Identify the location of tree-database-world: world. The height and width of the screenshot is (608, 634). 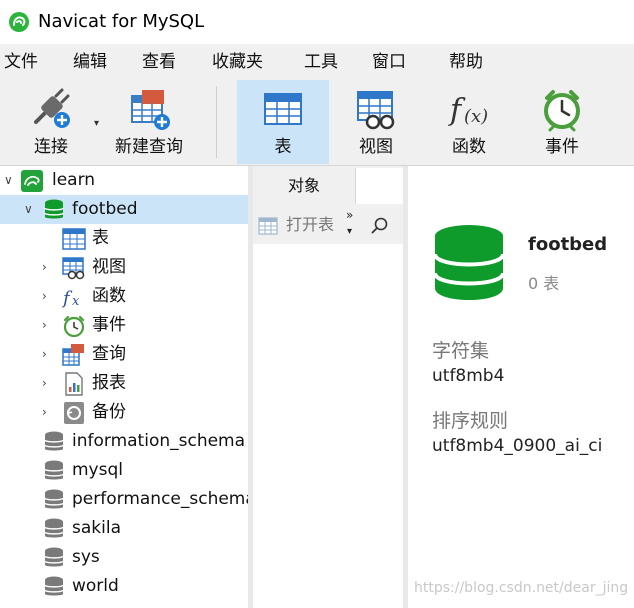
(124, 586).